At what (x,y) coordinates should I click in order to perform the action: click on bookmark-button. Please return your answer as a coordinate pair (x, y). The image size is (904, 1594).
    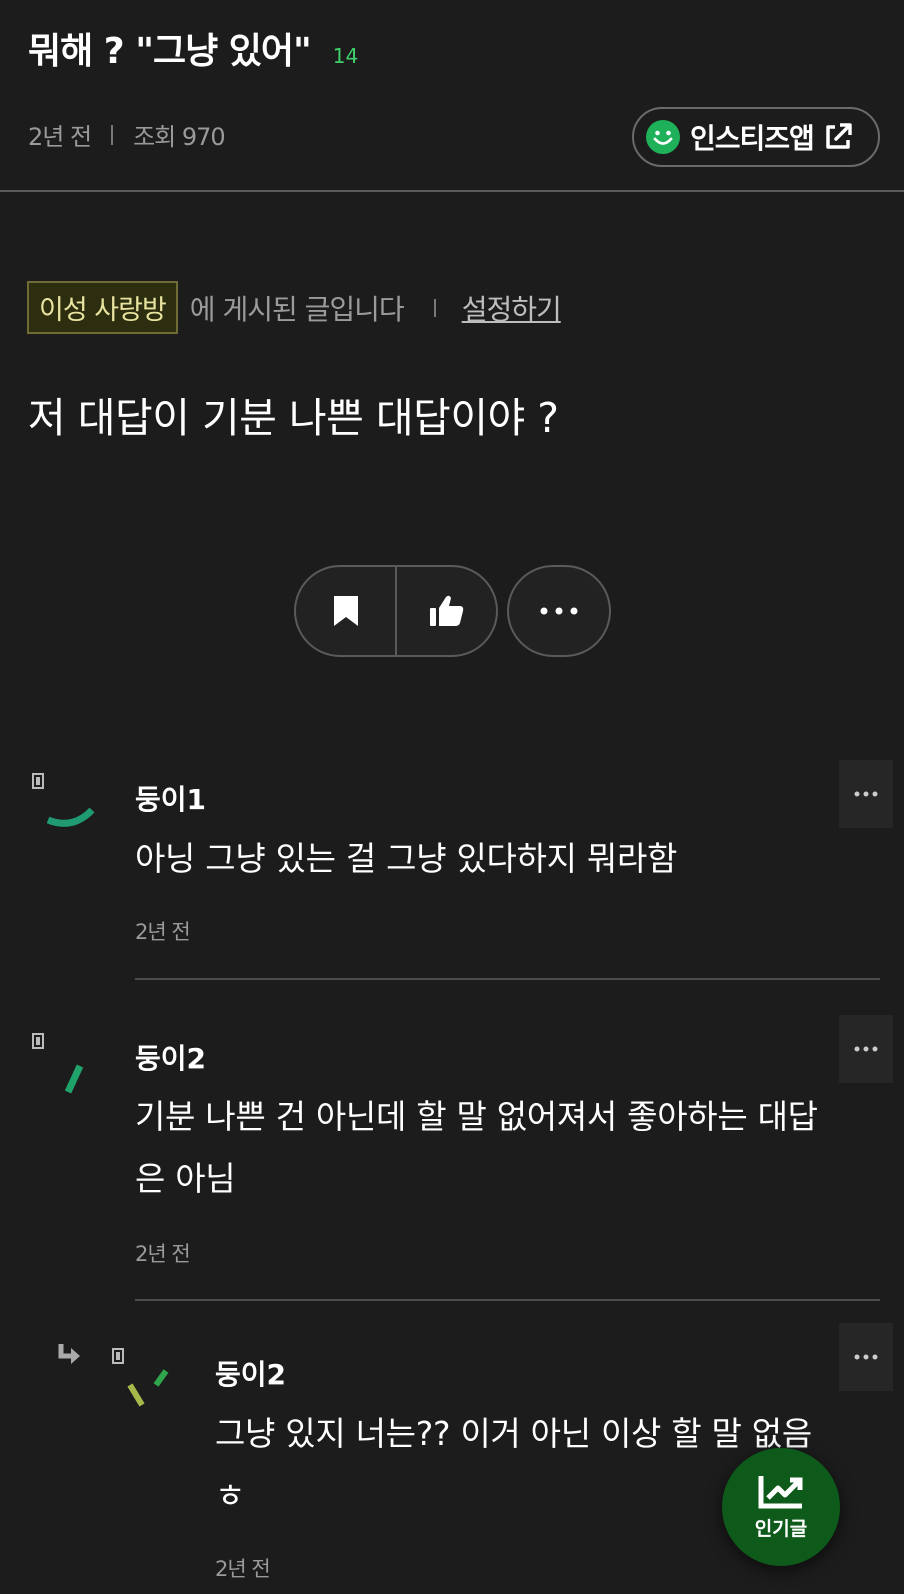
    Looking at the image, I should click on (345, 611).